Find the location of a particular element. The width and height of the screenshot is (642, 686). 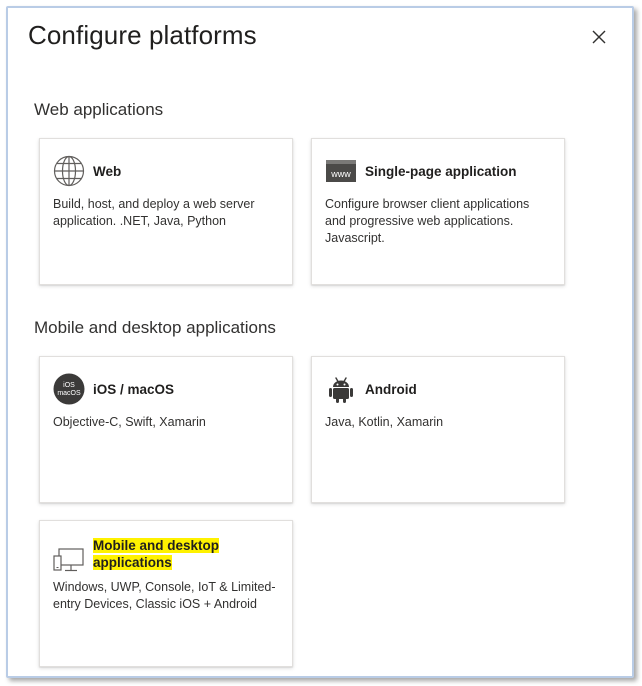

www-browser-icon: www is located at coordinates (341, 171).